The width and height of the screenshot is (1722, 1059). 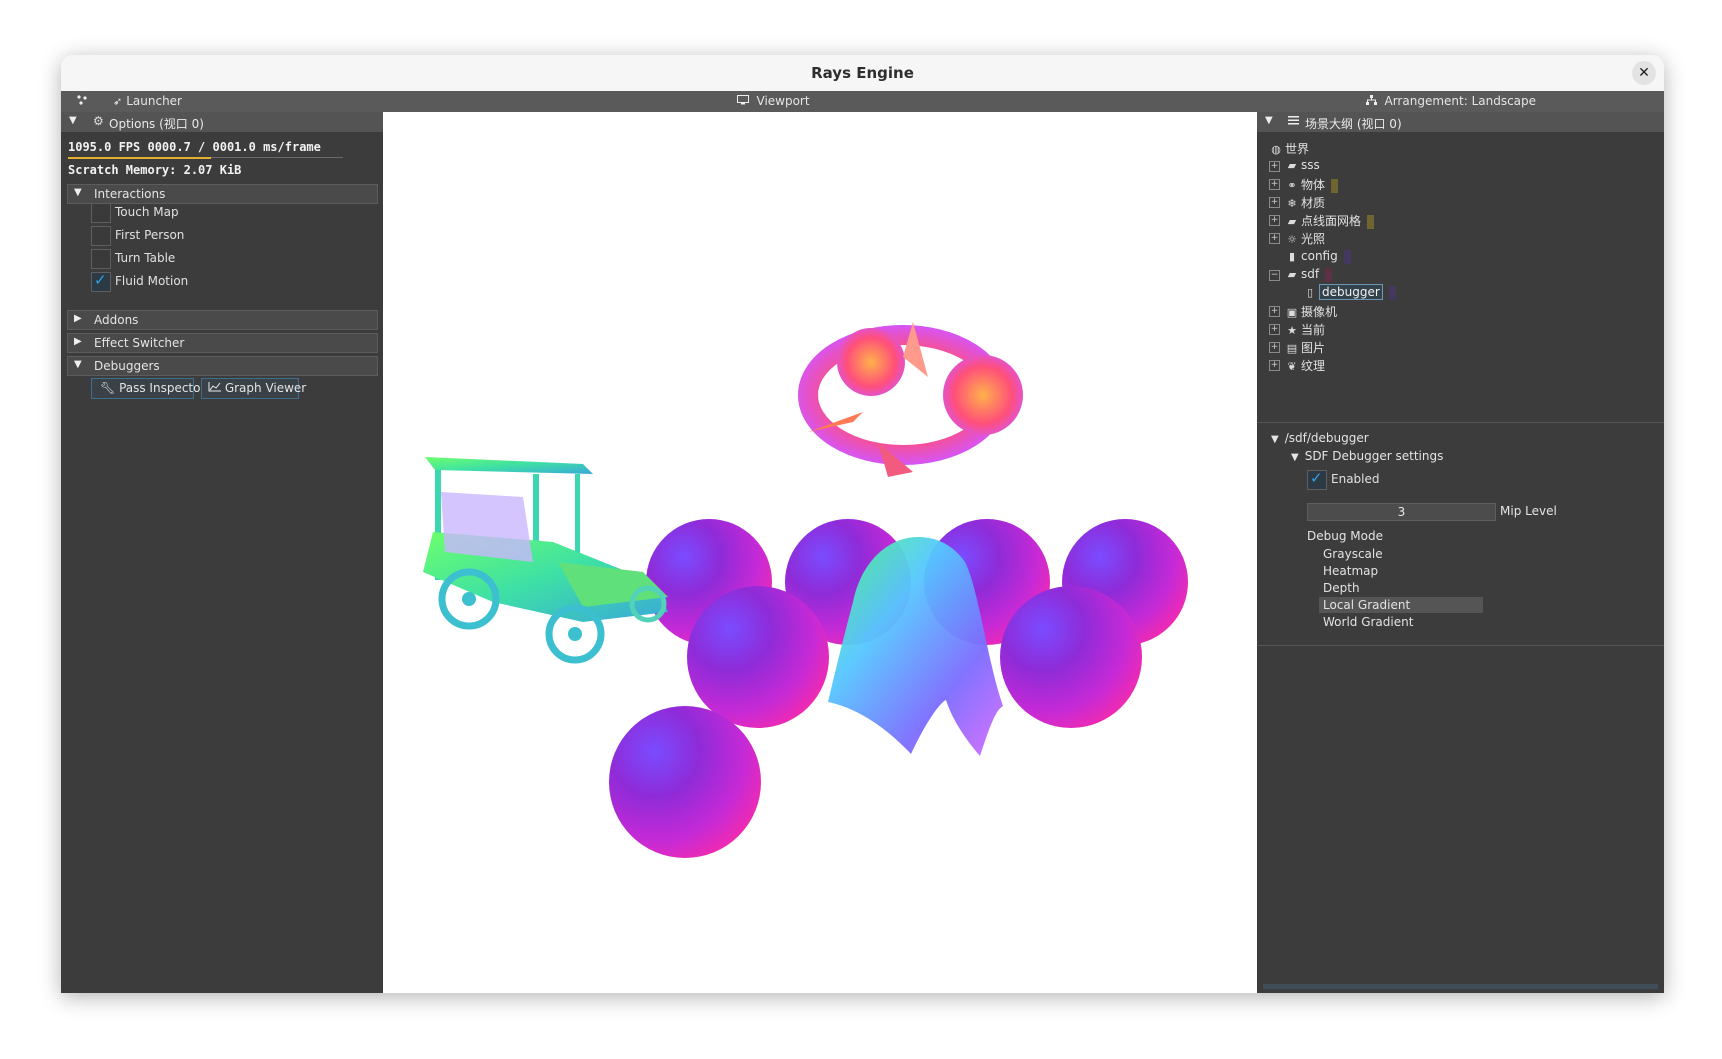 What do you see at coordinates (1345, 536) in the screenshot?
I see `debug-mode-label: Debug Mode` at bounding box center [1345, 536].